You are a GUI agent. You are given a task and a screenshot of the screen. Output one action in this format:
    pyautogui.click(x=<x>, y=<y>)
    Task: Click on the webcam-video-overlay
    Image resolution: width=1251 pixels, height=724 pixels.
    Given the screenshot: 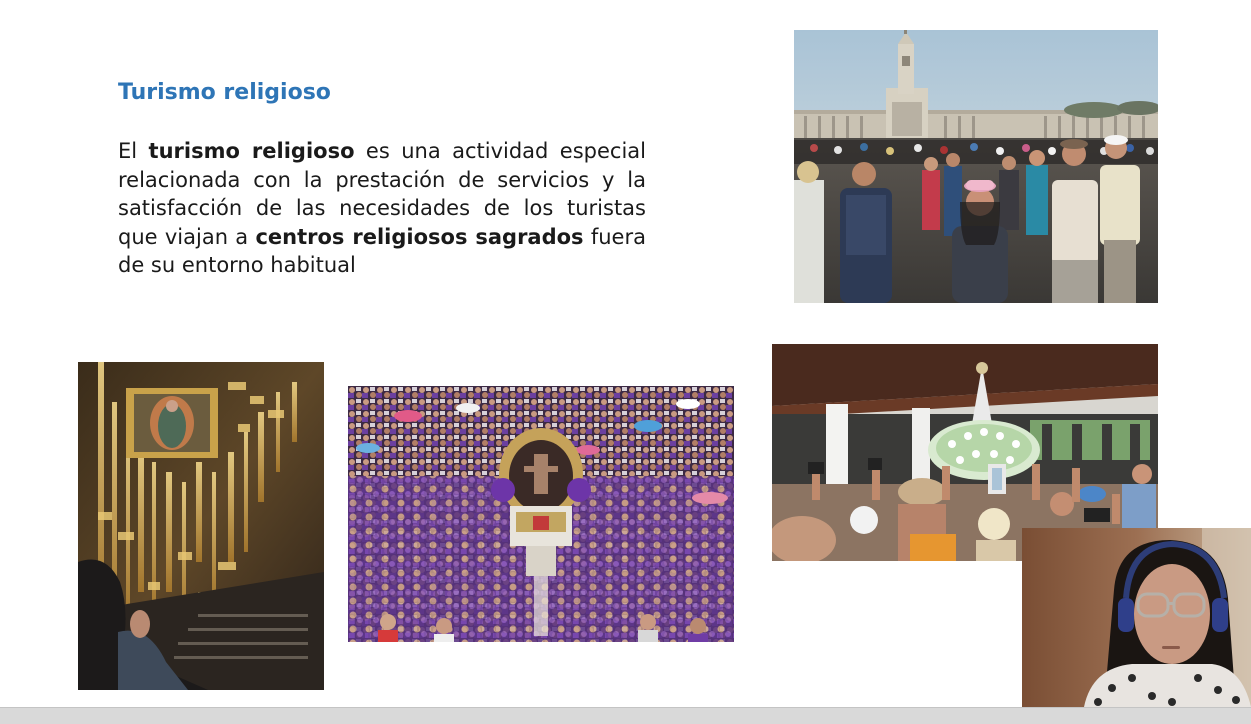 What is the action you would take?
    pyautogui.click(x=1136, y=617)
    